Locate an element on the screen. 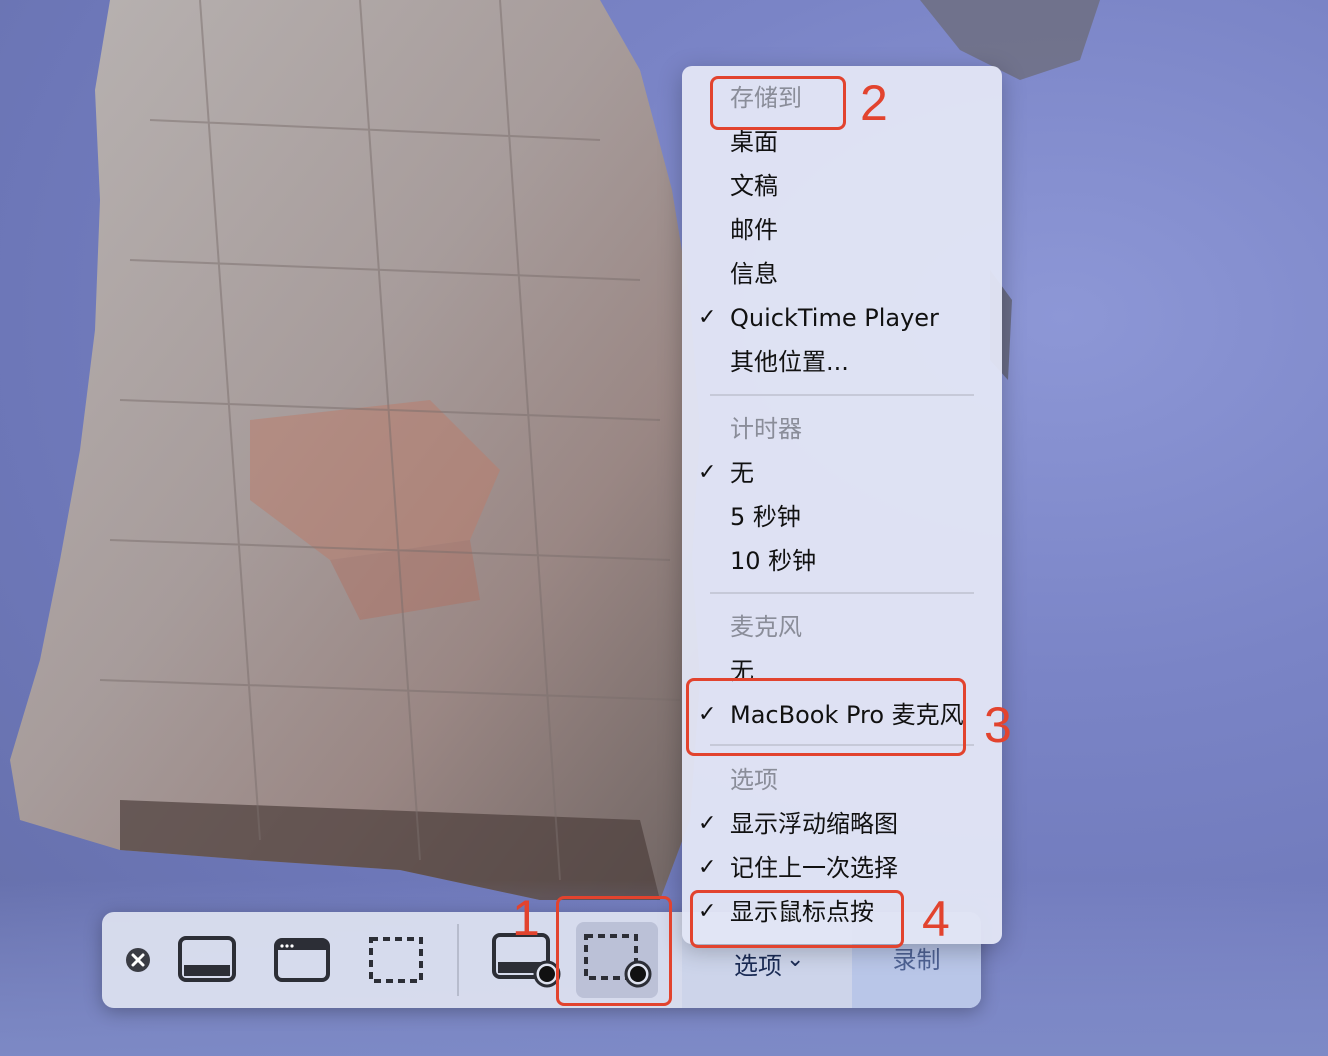 This screenshot has height=1056, width=1328. annotation-number-3: 3 is located at coordinates (998, 725).